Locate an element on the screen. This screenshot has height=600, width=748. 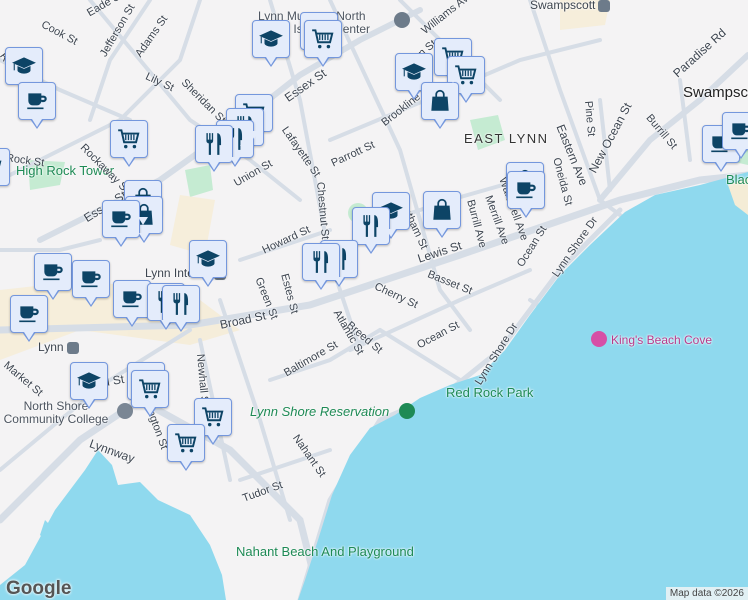
museum-icon is located at coordinates (402, 20).